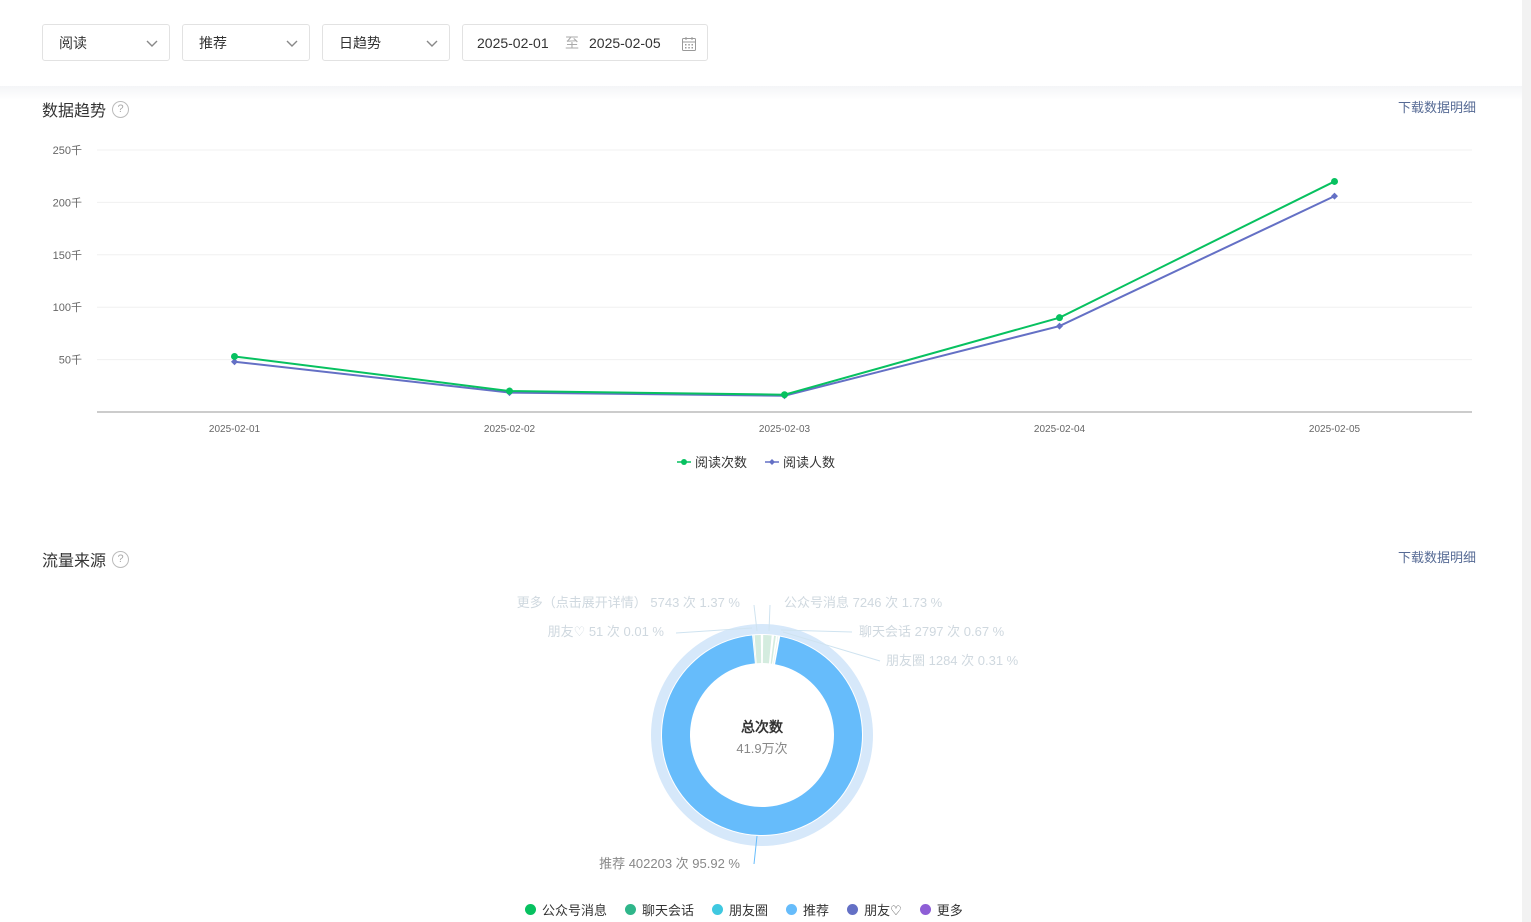 The width and height of the screenshot is (1531, 922). I want to click on y-tick-label: 150千, so click(67, 255).